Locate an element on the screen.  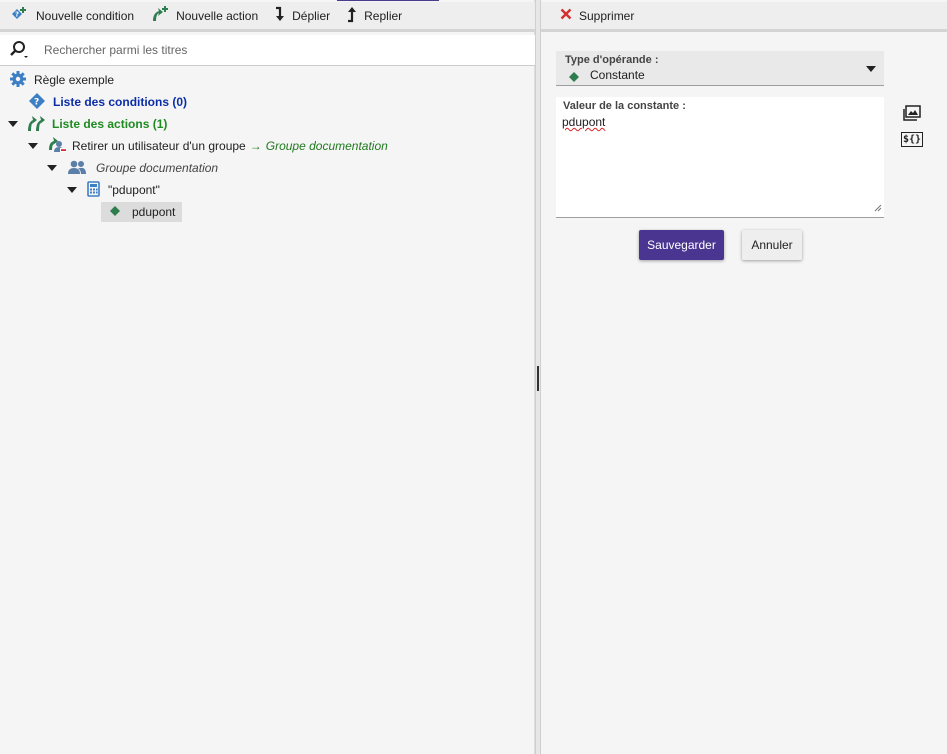
tree-node-conditions: ? Liste des conditions (0) is located at coordinates (107, 102).